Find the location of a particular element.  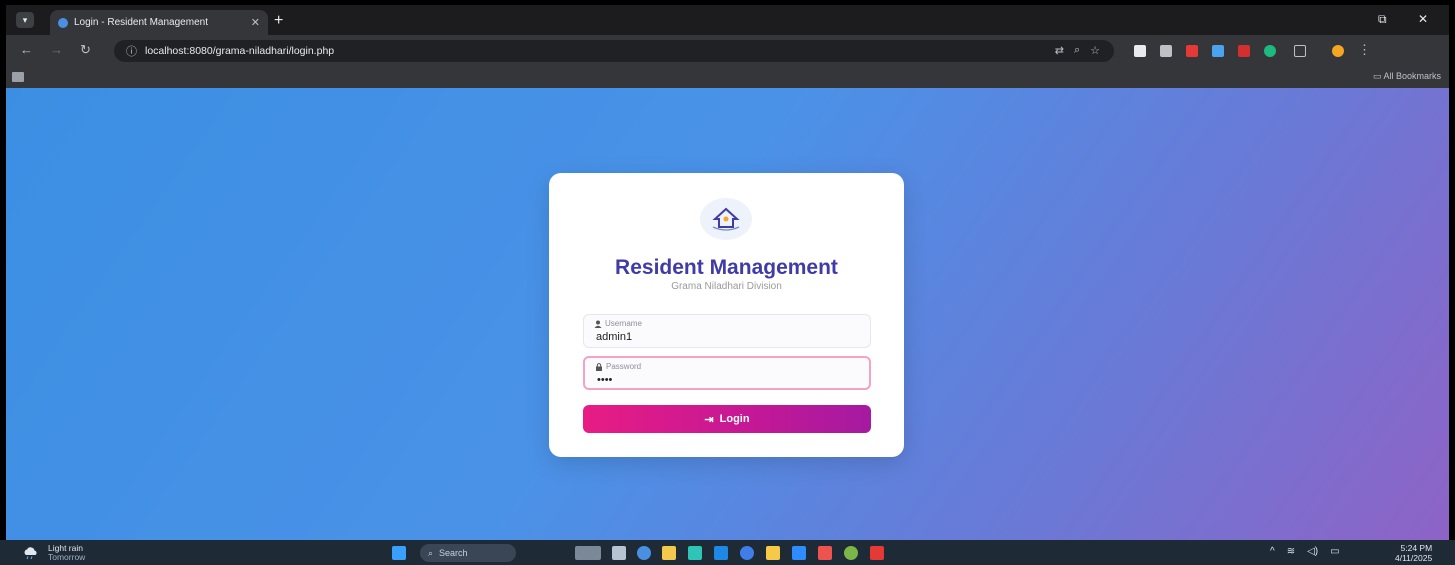

username-label: Username is located at coordinates (618, 323).